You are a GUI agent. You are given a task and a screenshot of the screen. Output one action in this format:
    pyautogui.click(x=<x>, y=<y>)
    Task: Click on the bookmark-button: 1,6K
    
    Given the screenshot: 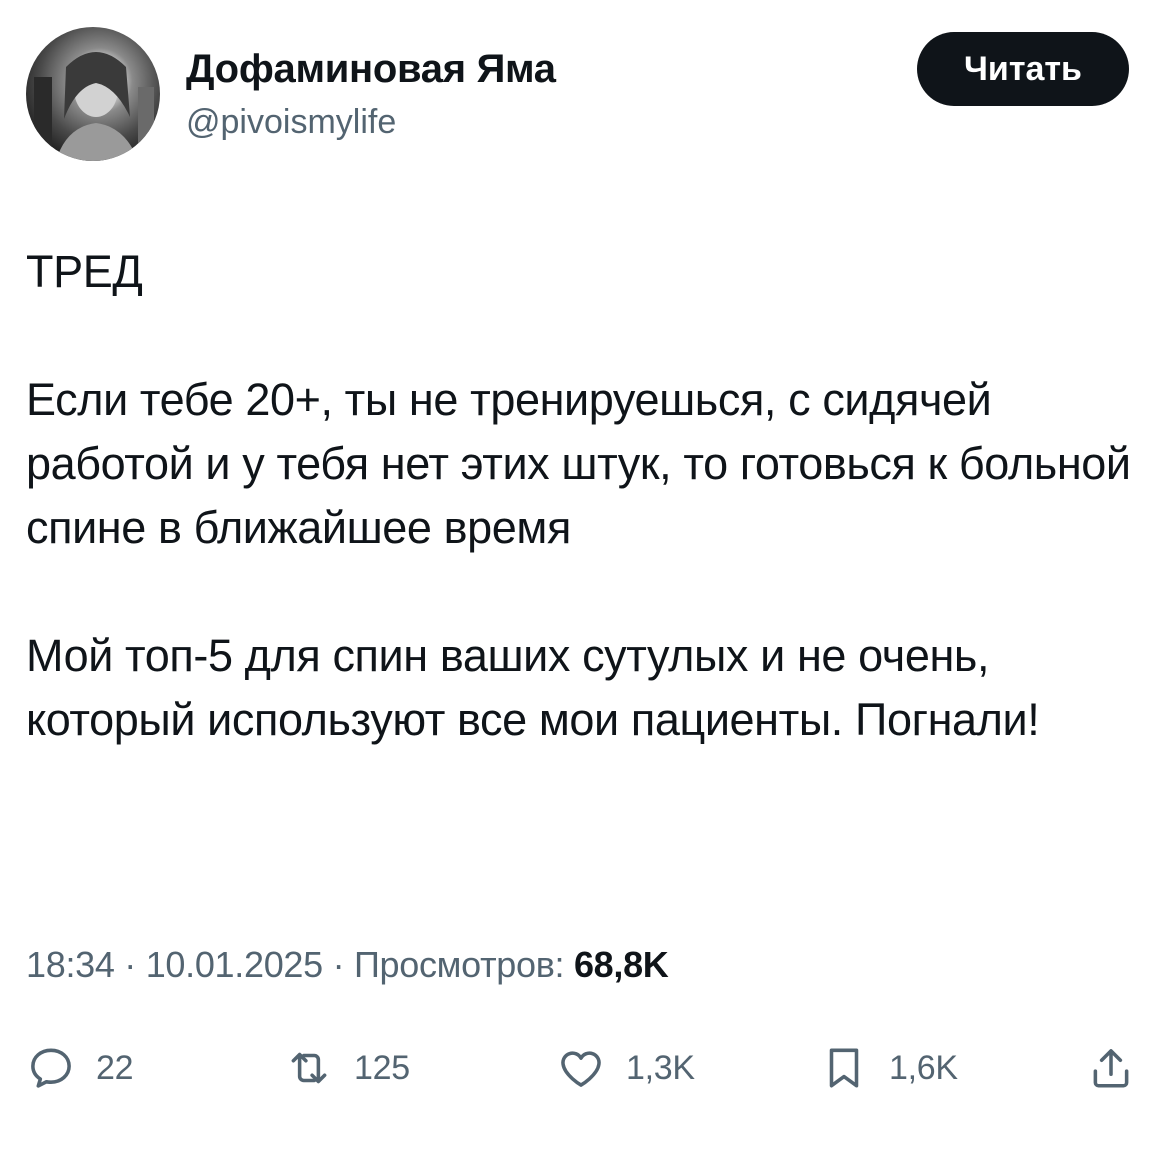 What is the action you would take?
    pyautogui.click(x=888, y=1068)
    